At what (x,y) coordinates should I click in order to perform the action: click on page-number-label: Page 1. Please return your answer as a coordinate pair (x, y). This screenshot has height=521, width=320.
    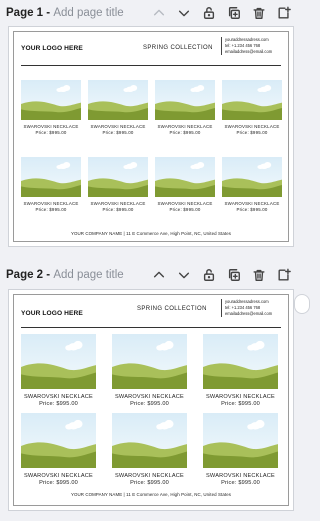
    Looking at the image, I should click on (25, 13).